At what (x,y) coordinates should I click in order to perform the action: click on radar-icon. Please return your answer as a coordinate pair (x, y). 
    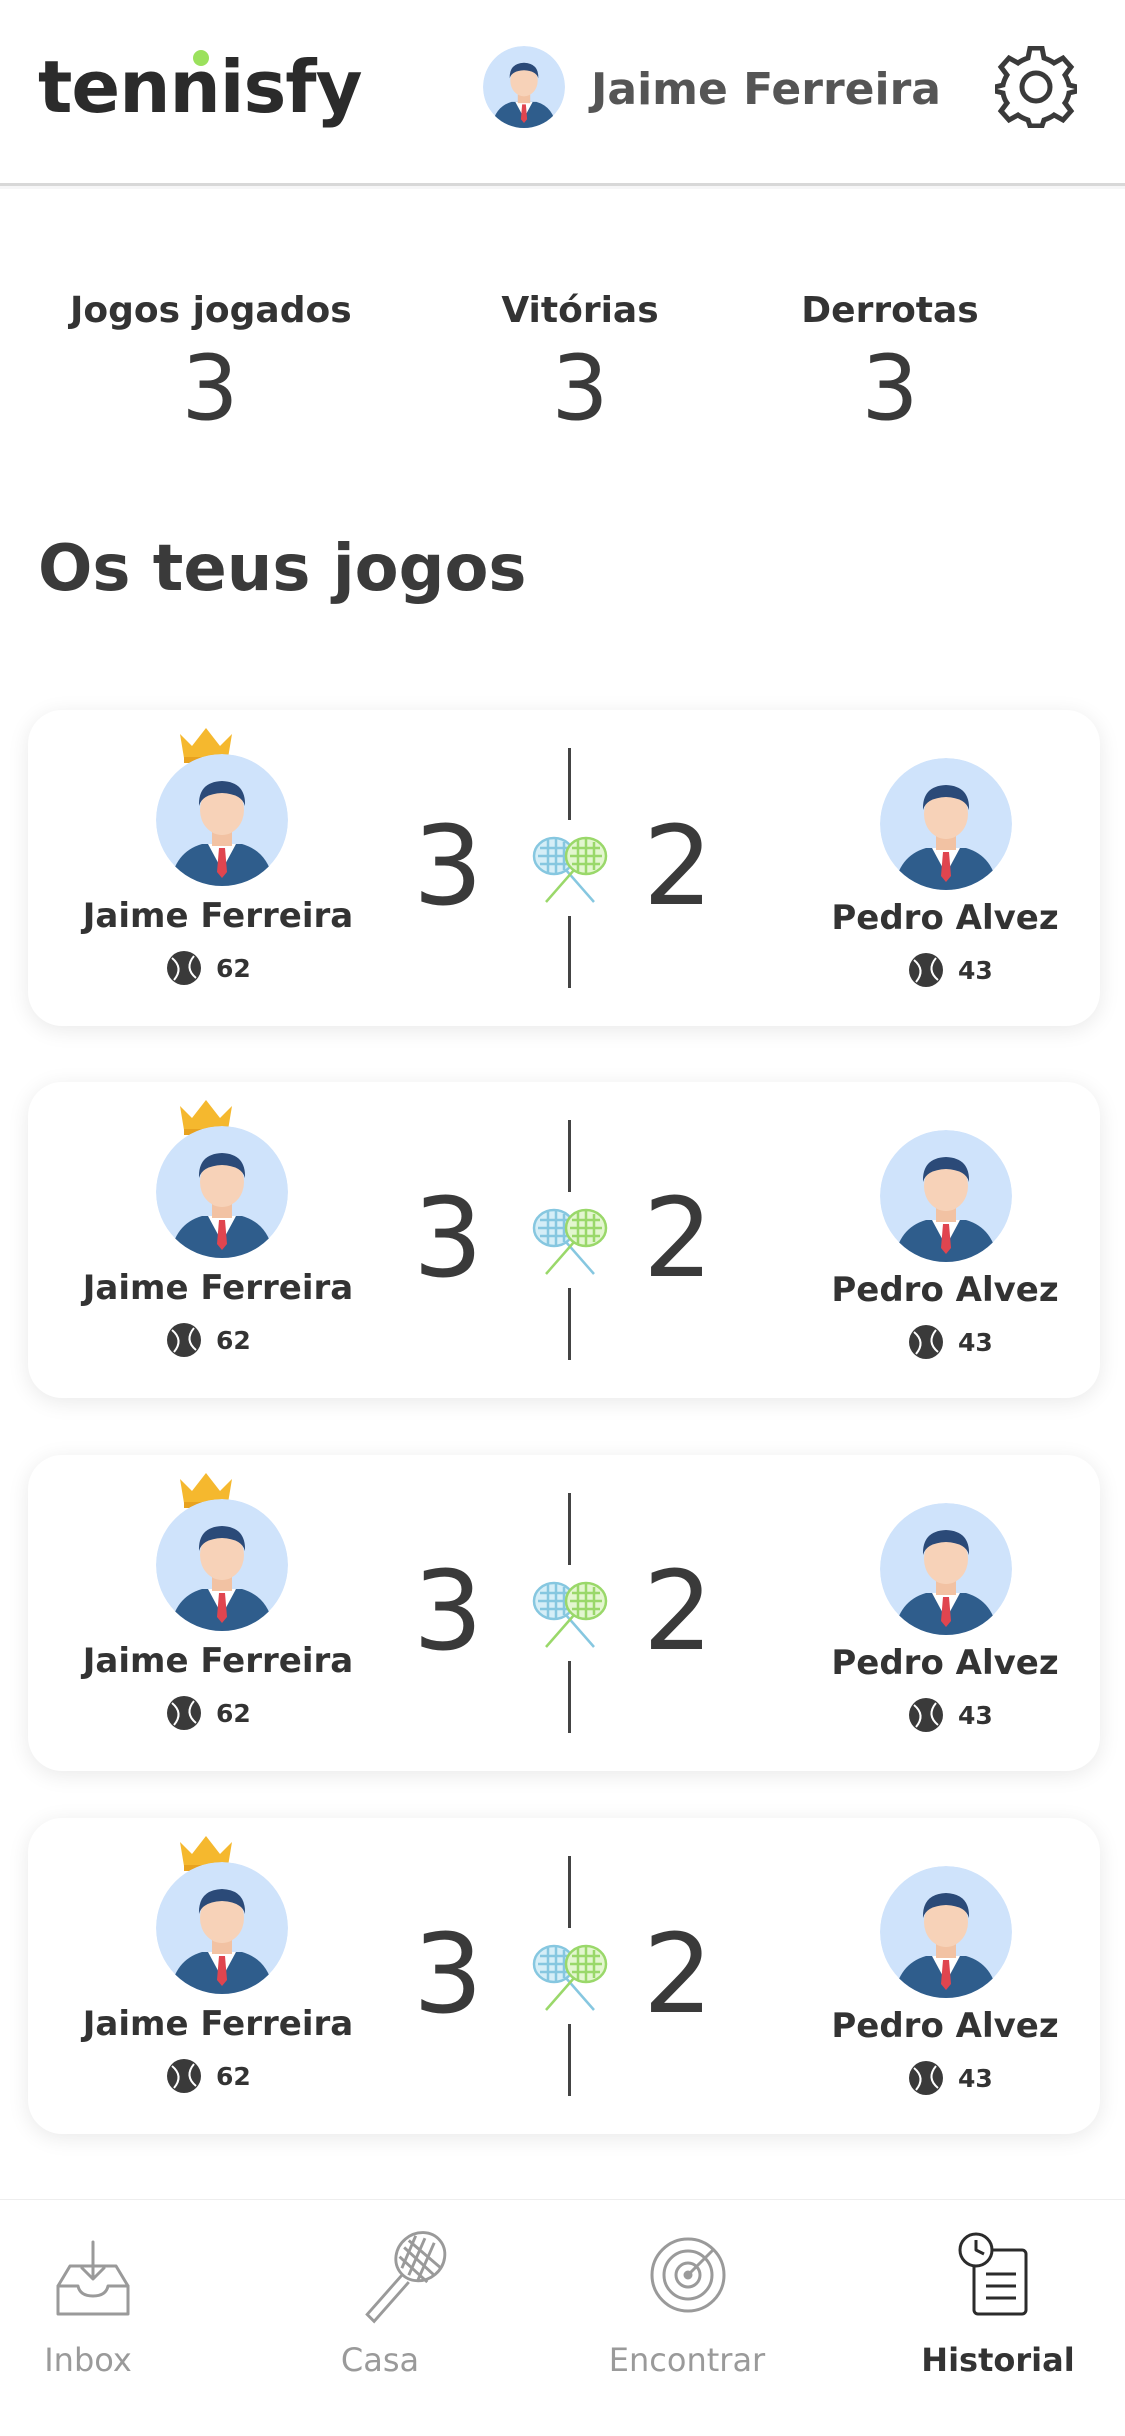
    Looking at the image, I should click on (688, 2275).